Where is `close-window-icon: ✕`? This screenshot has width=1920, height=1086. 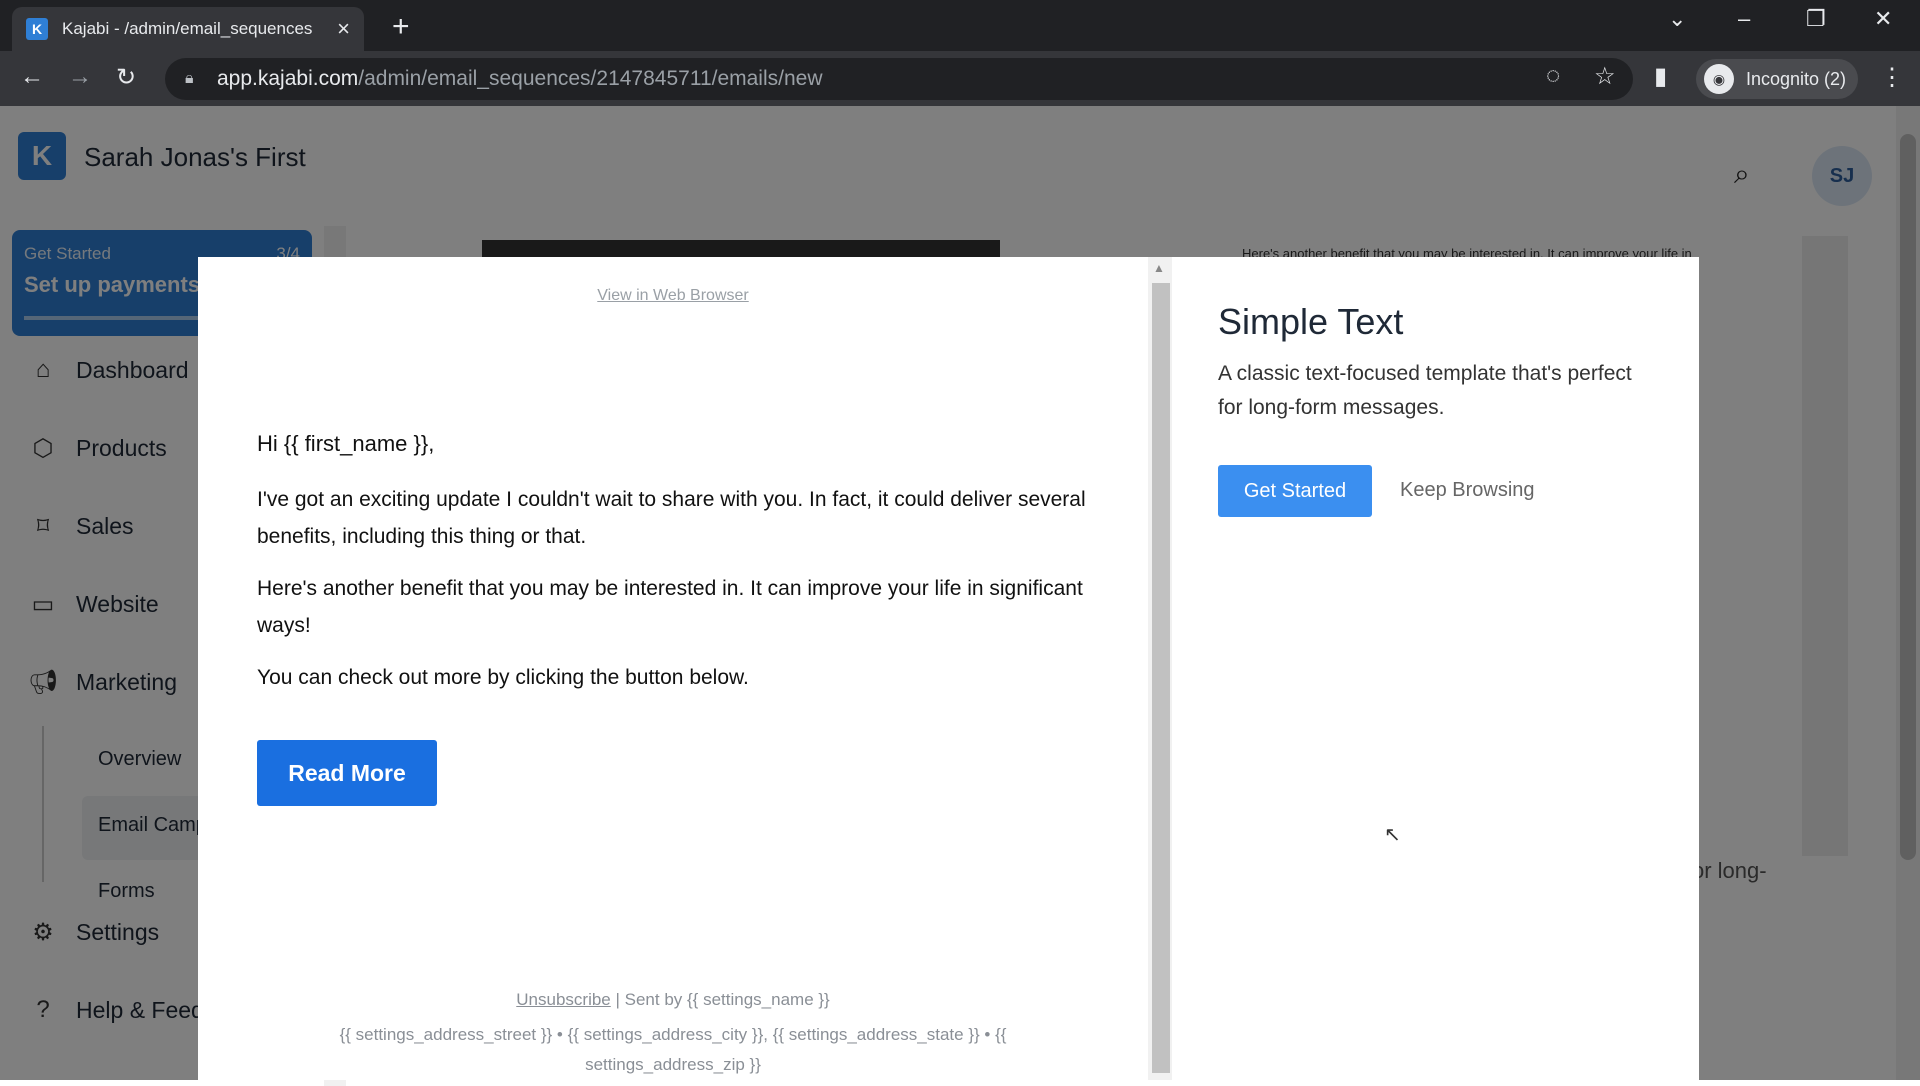
close-window-icon: ✕ is located at coordinates (1883, 19).